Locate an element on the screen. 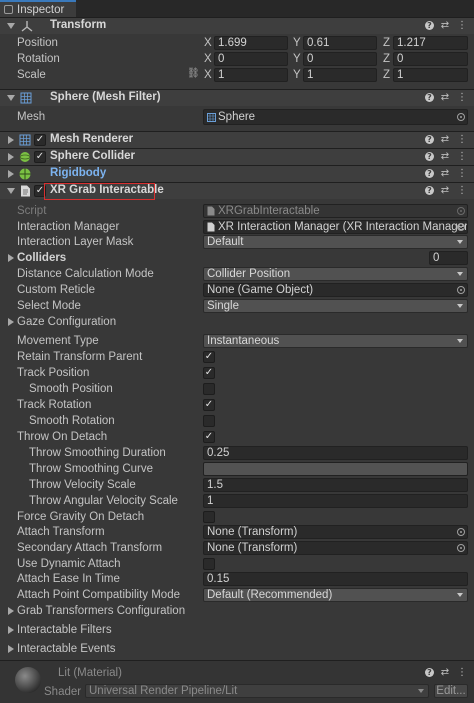 The image size is (474, 703). throw-on-detach-checkbox: ✓ is located at coordinates (209, 437).